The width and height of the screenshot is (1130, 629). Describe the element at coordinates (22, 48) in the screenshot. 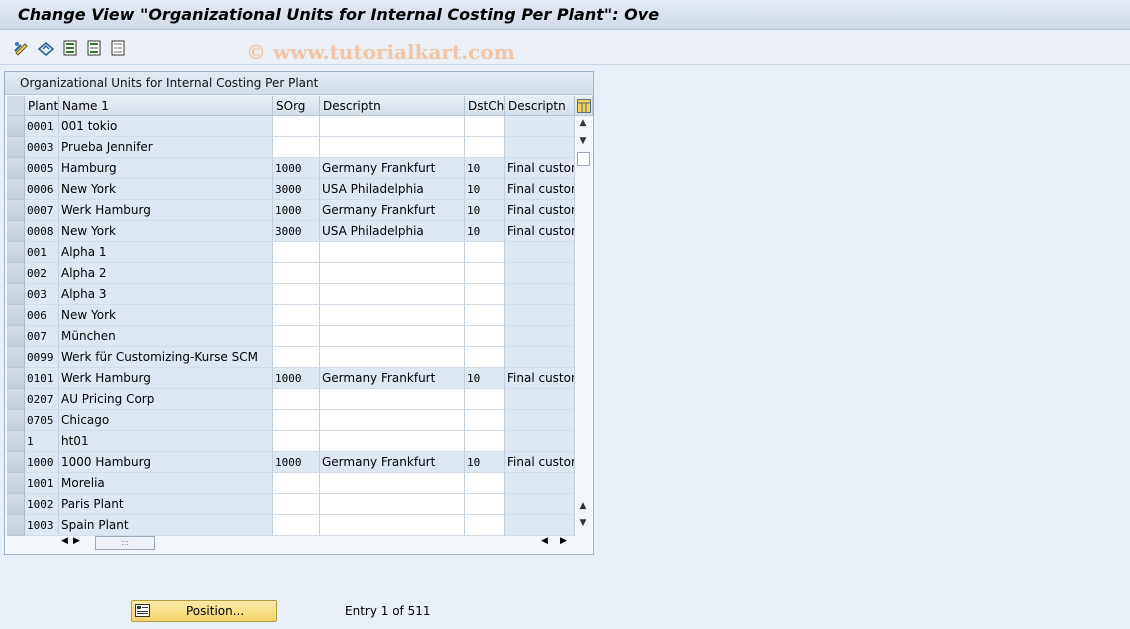

I see `edit-icon` at that location.